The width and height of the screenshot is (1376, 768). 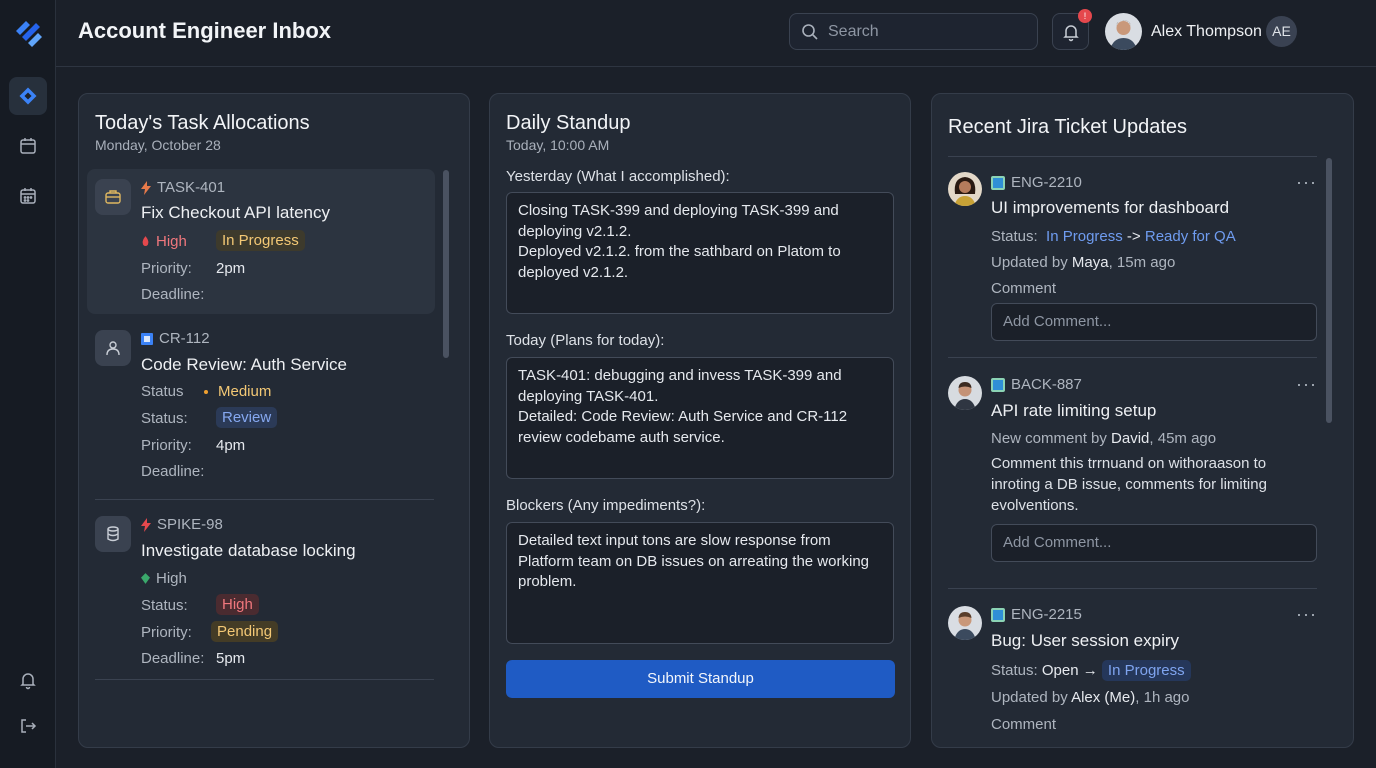 What do you see at coordinates (231, 445) in the screenshot?
I see `priority-value: 4pm` at bounding box center [231, 445].